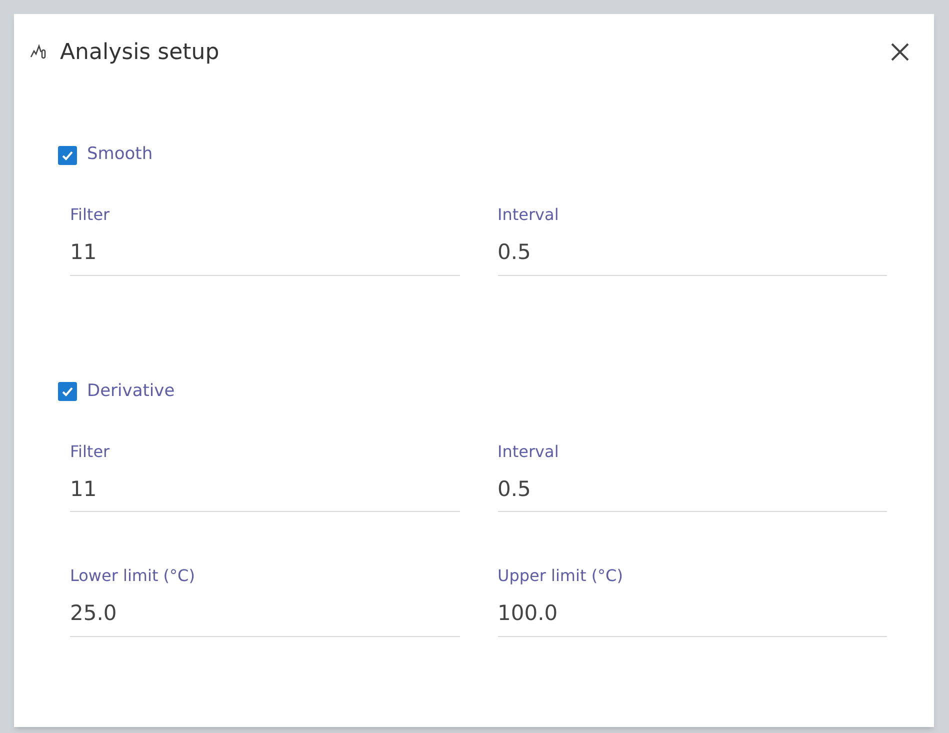 The image size is (949, 733). What do you see at coordinates (140, 52) in the screenshot?
I see `dialog-title: Analysis setup` at bounding box center [140, 52].